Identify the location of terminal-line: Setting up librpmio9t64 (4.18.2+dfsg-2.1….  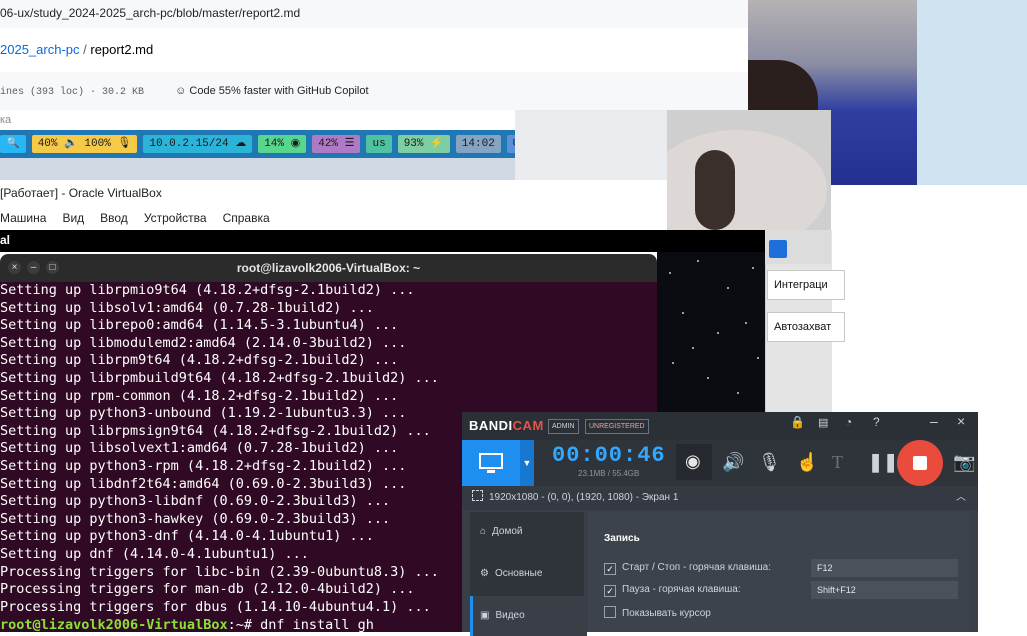
(207, 290).